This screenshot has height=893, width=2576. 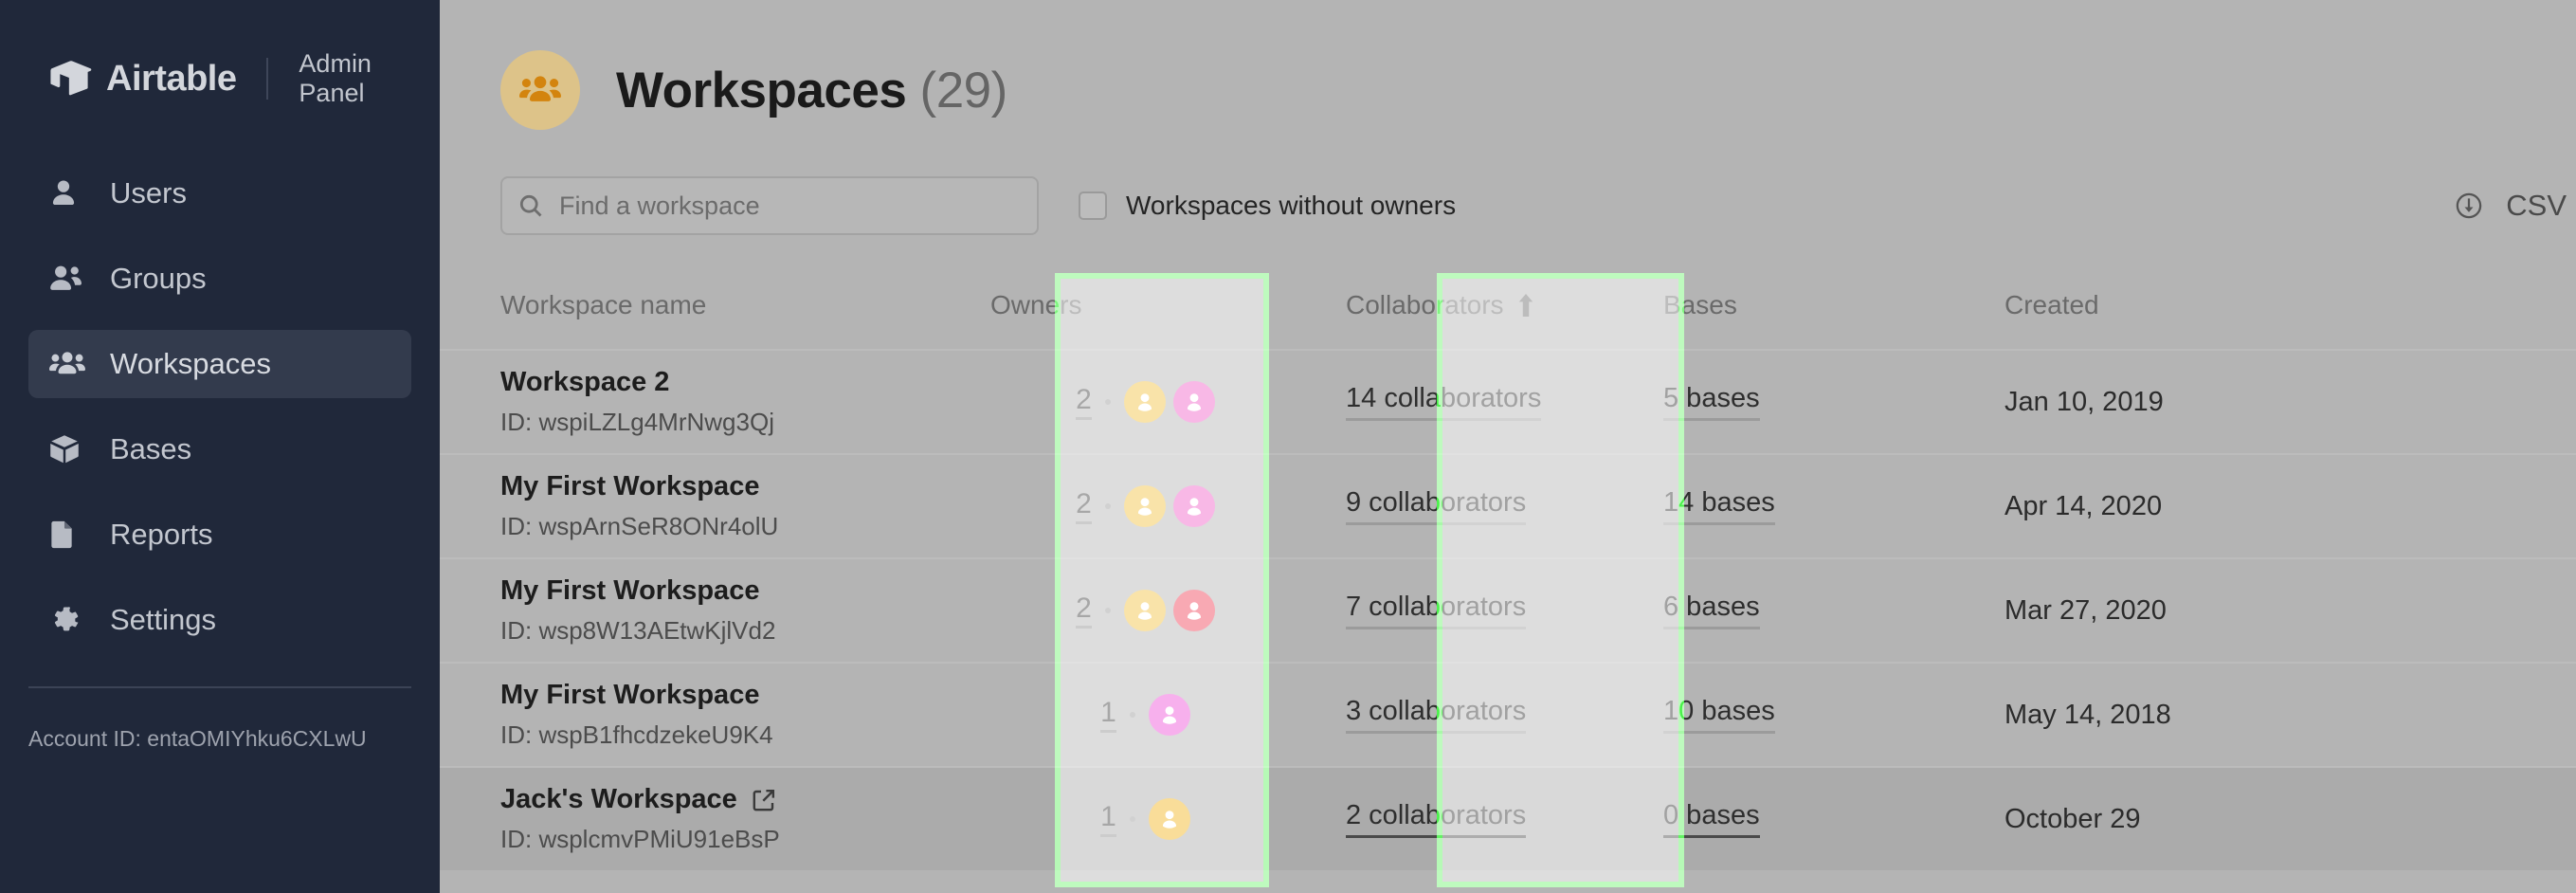 I want to click on page-title: Workspaces (29), so click(x=811, y=90).